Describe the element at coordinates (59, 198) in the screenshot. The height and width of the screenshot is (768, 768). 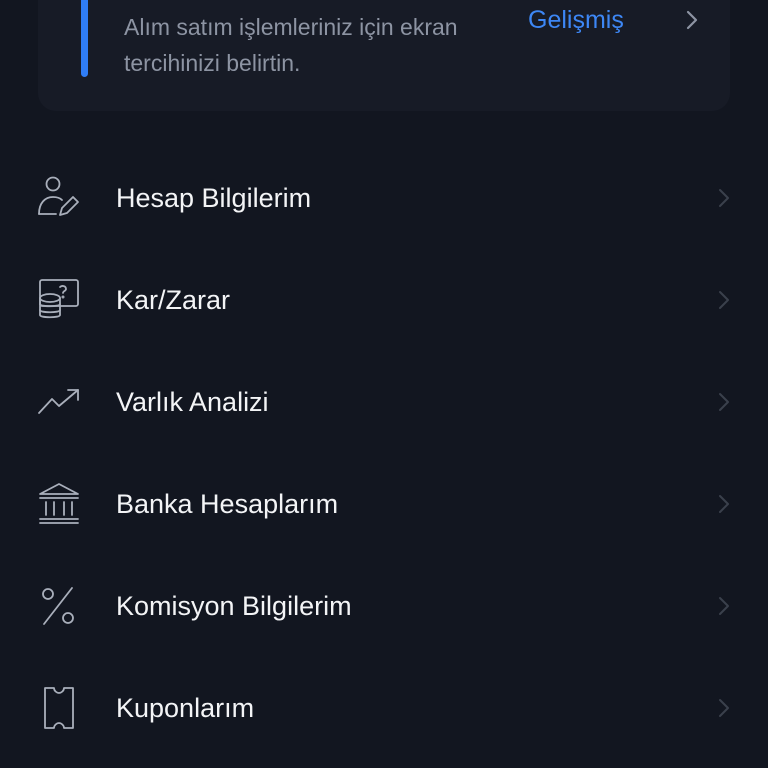
I see `user-edit-icon` at that location.